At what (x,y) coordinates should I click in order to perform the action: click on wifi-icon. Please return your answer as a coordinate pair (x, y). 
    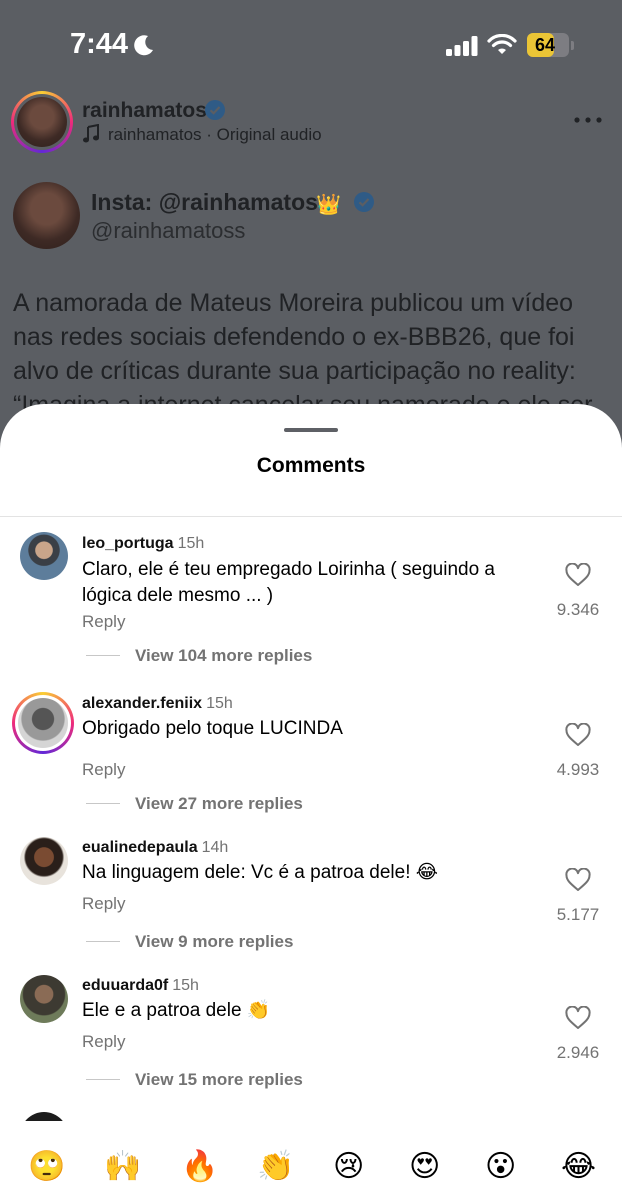
    Looking at the image, I should click on (502, 44).